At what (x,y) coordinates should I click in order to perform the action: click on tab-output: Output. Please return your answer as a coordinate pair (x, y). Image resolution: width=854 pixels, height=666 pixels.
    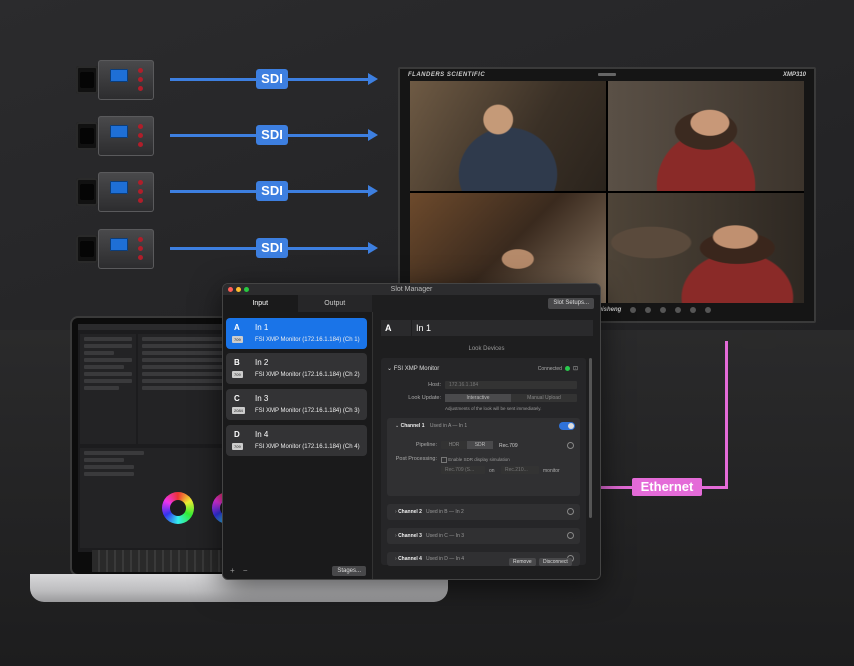
    Looking at the image, I should click on (335, 303).